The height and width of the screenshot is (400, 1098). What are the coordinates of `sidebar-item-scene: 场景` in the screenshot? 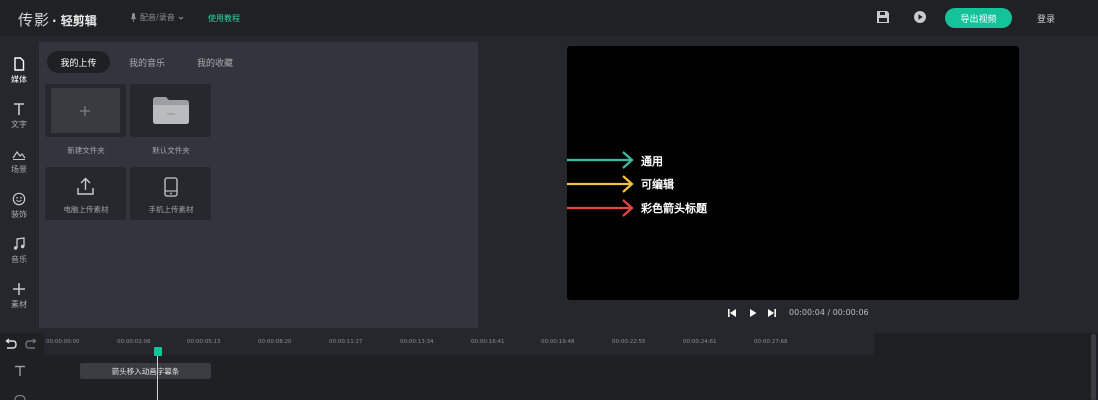 It's located at (19, 159).